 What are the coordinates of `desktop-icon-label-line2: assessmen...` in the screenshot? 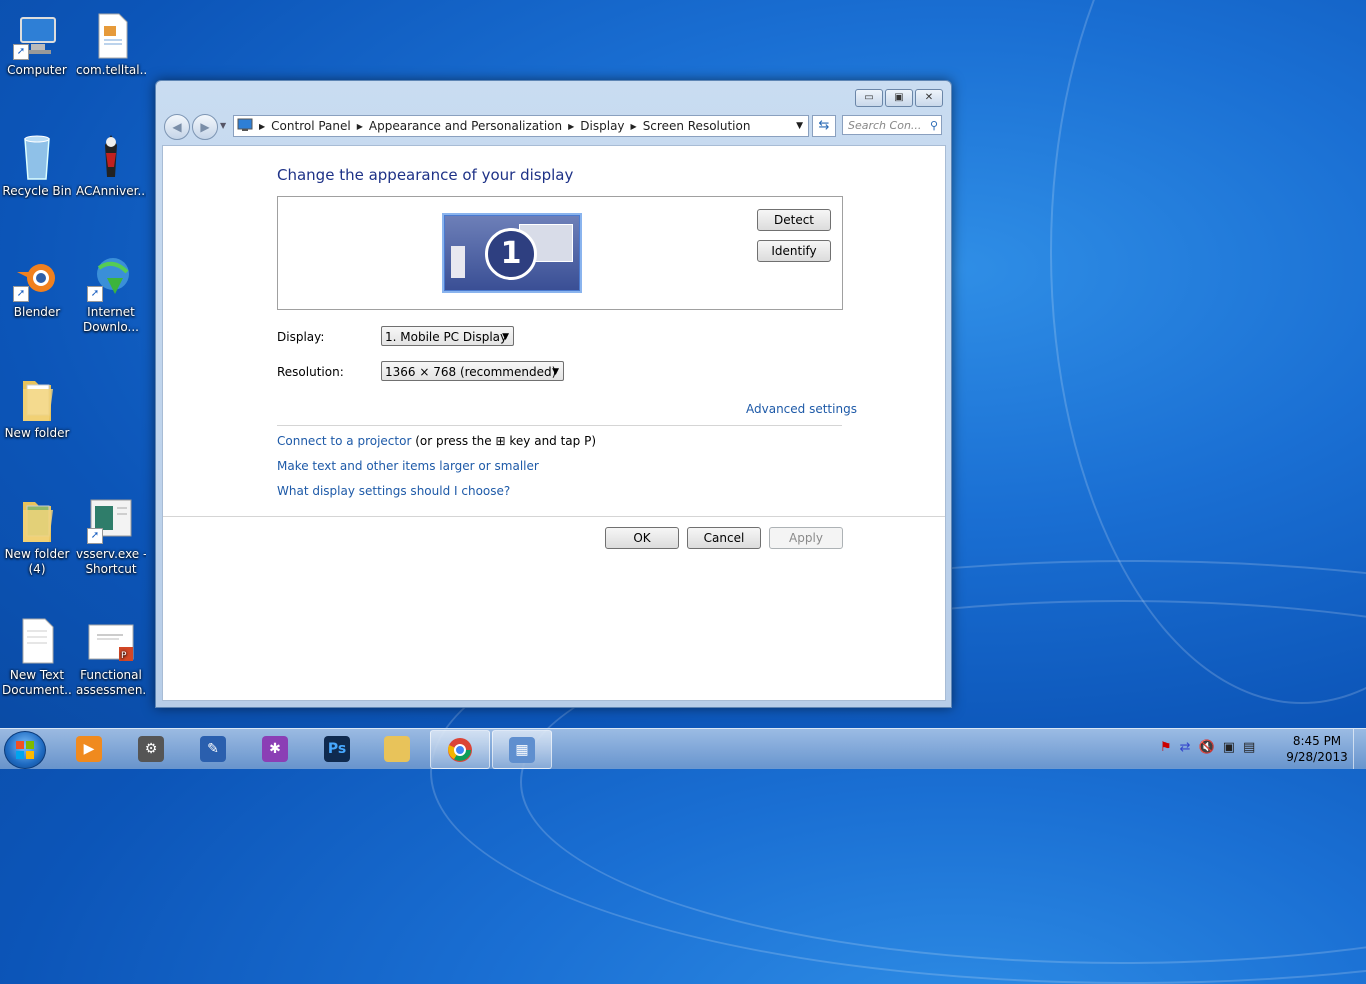 It's located at (111, 690).